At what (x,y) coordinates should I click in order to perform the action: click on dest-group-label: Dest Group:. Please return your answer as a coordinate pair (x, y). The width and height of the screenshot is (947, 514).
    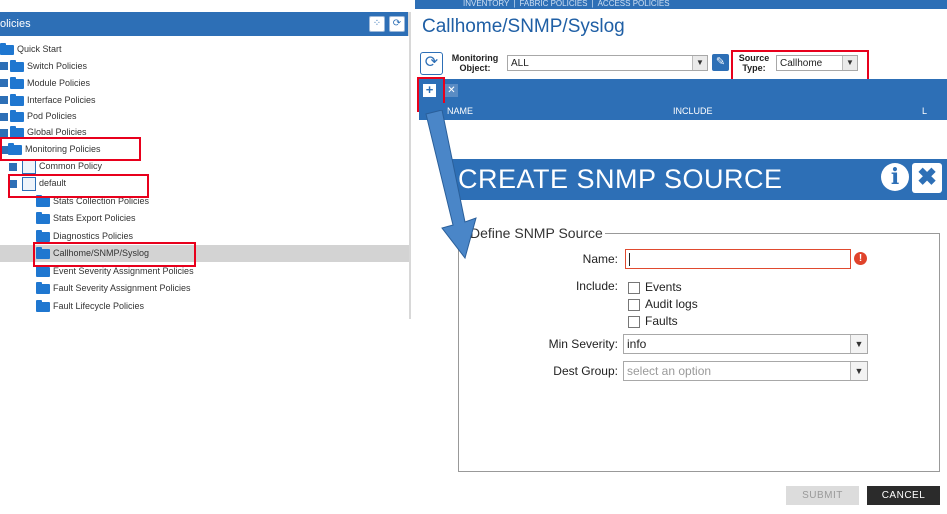
    Looking at the image, I should click on (585, 371).